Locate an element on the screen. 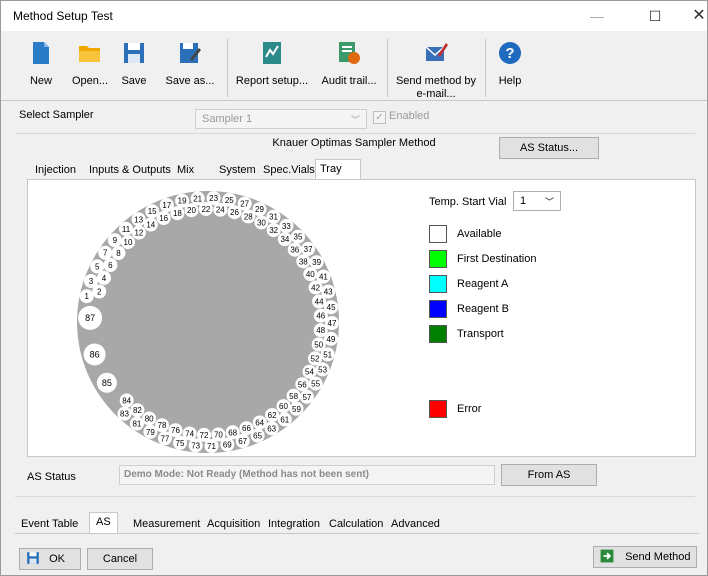 Image resolution: width=708 pixels, height=576 pixels. method-title: Knauer Optimas Sampler Method is located at coordinates (354, 143).